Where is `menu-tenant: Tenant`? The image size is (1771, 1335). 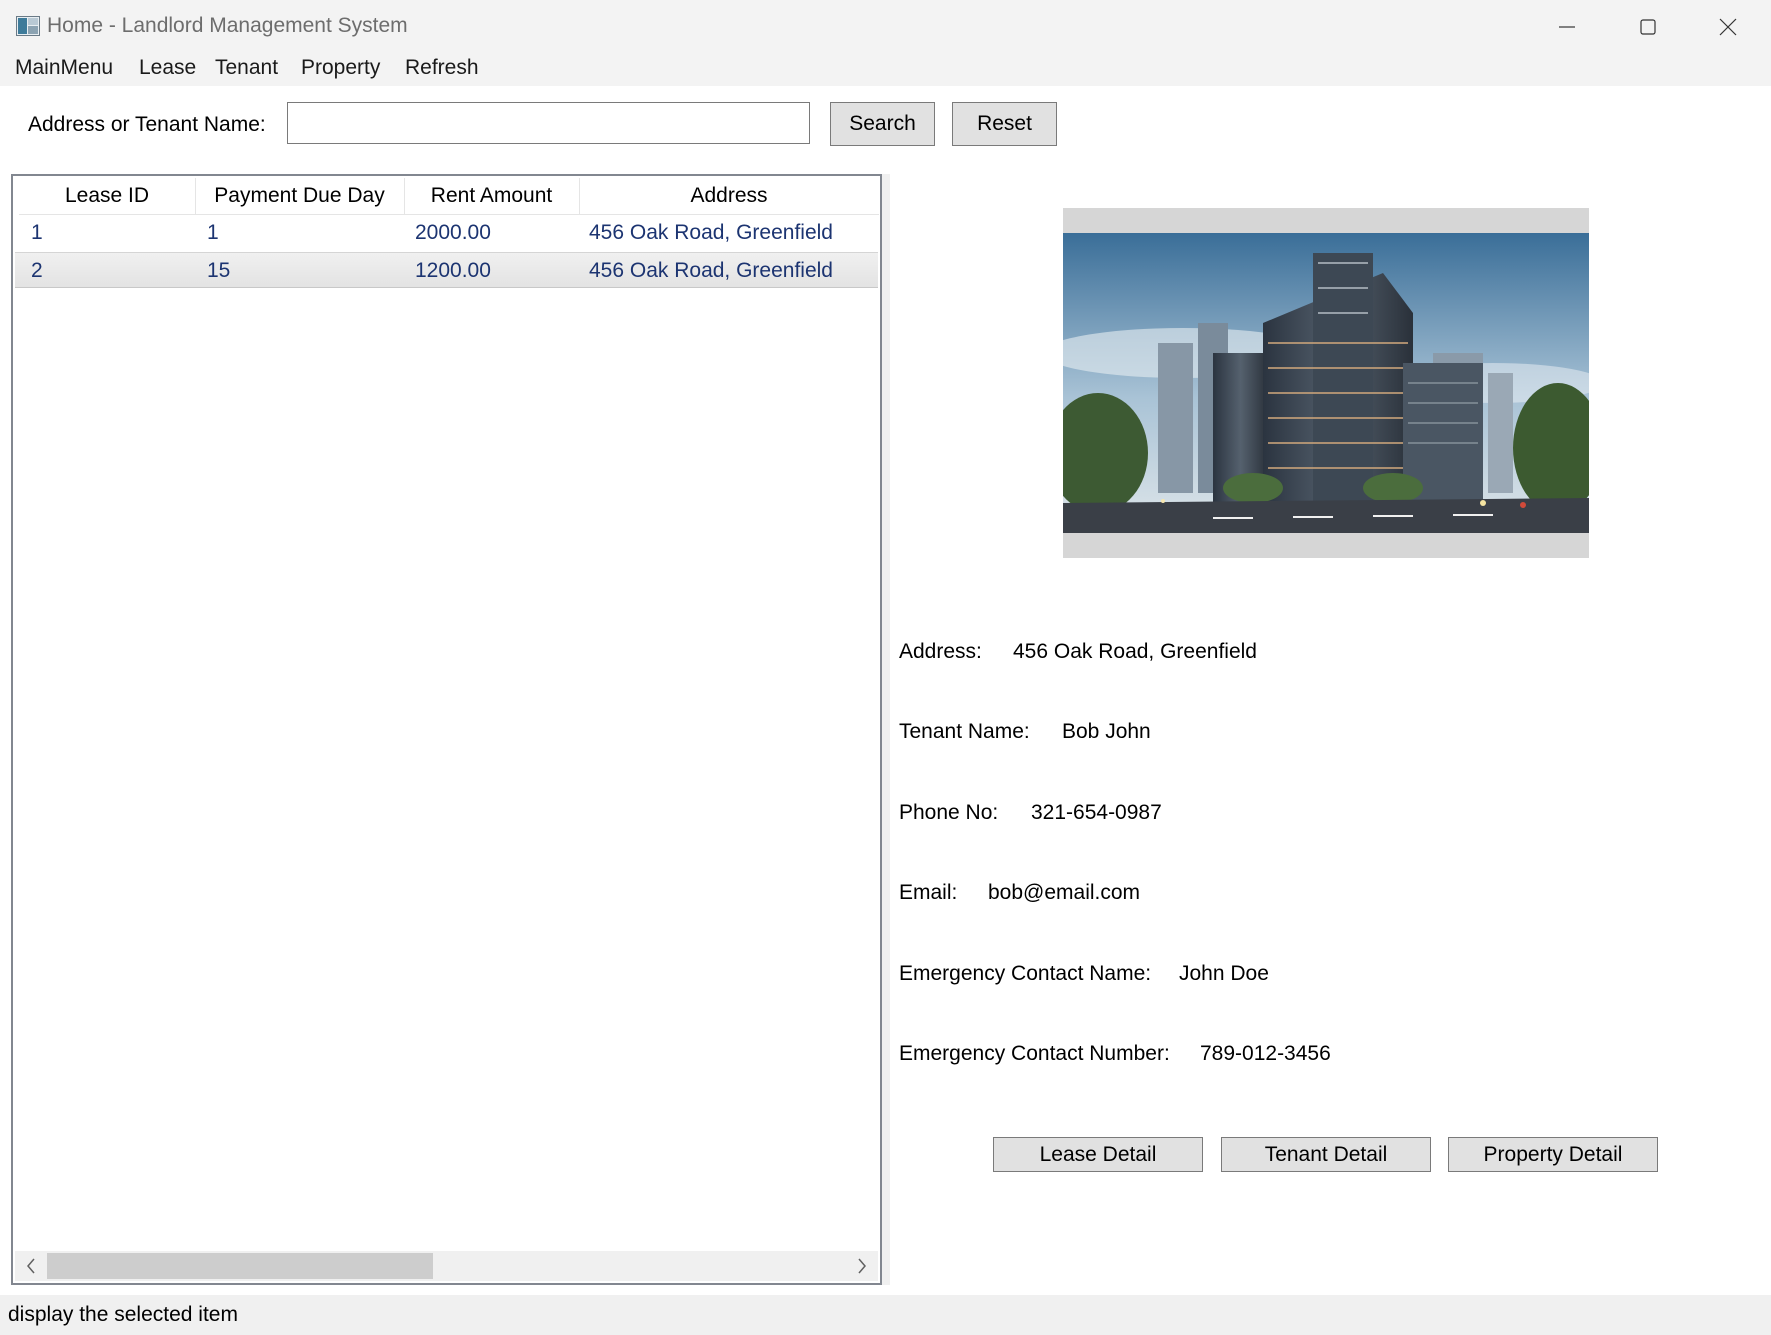
menu-tenant: Tenant is located at coordinates (246, 68).